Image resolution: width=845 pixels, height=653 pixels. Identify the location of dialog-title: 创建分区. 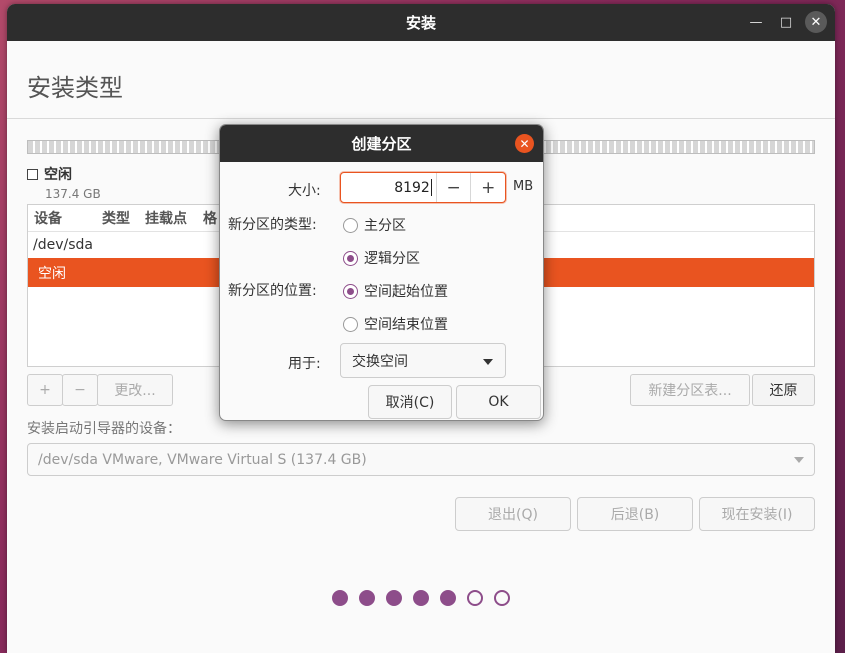
(381, 144).